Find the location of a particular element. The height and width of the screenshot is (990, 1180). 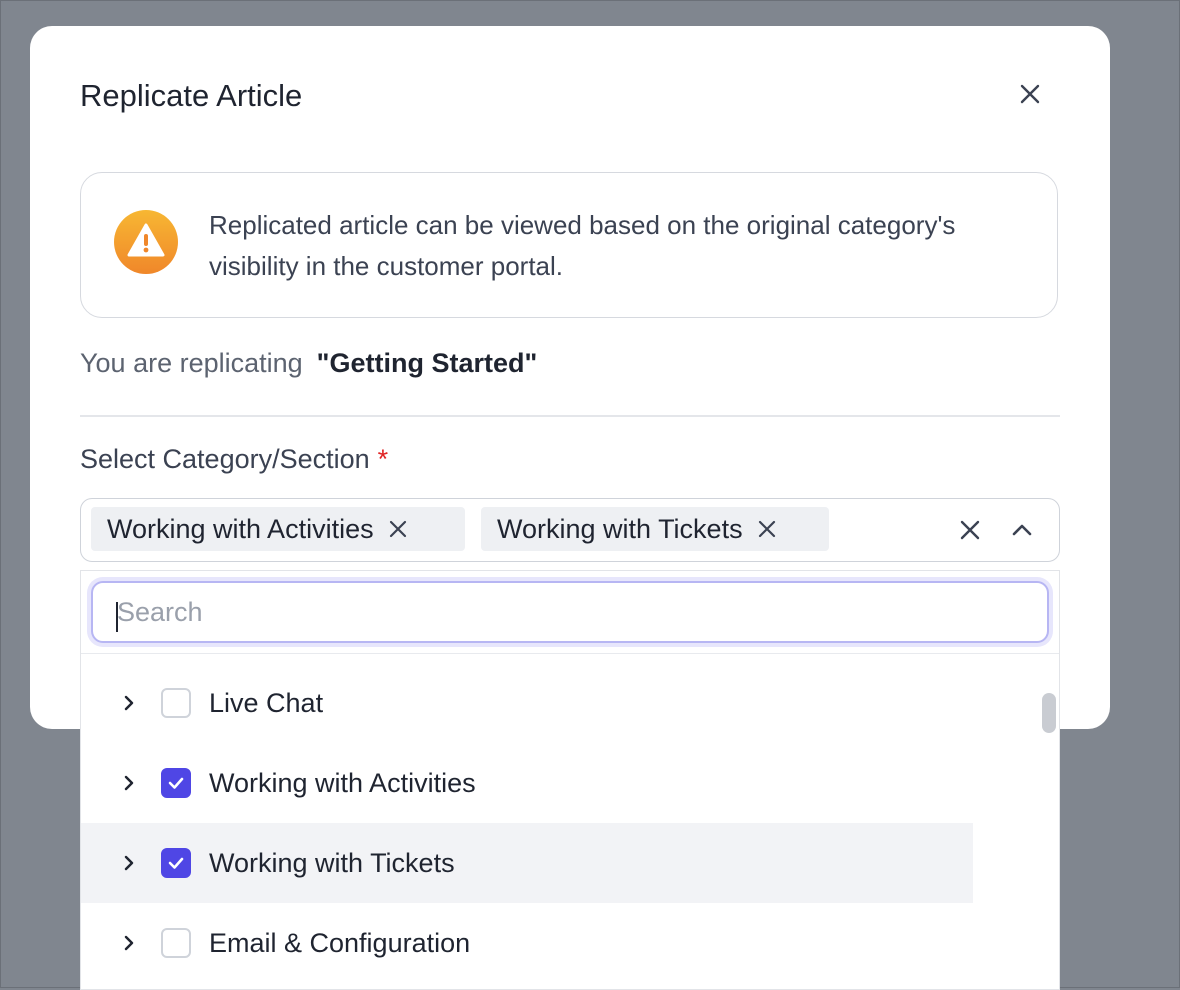

category-field-label: Select Category/Section * is located at coordinates (234, 459).